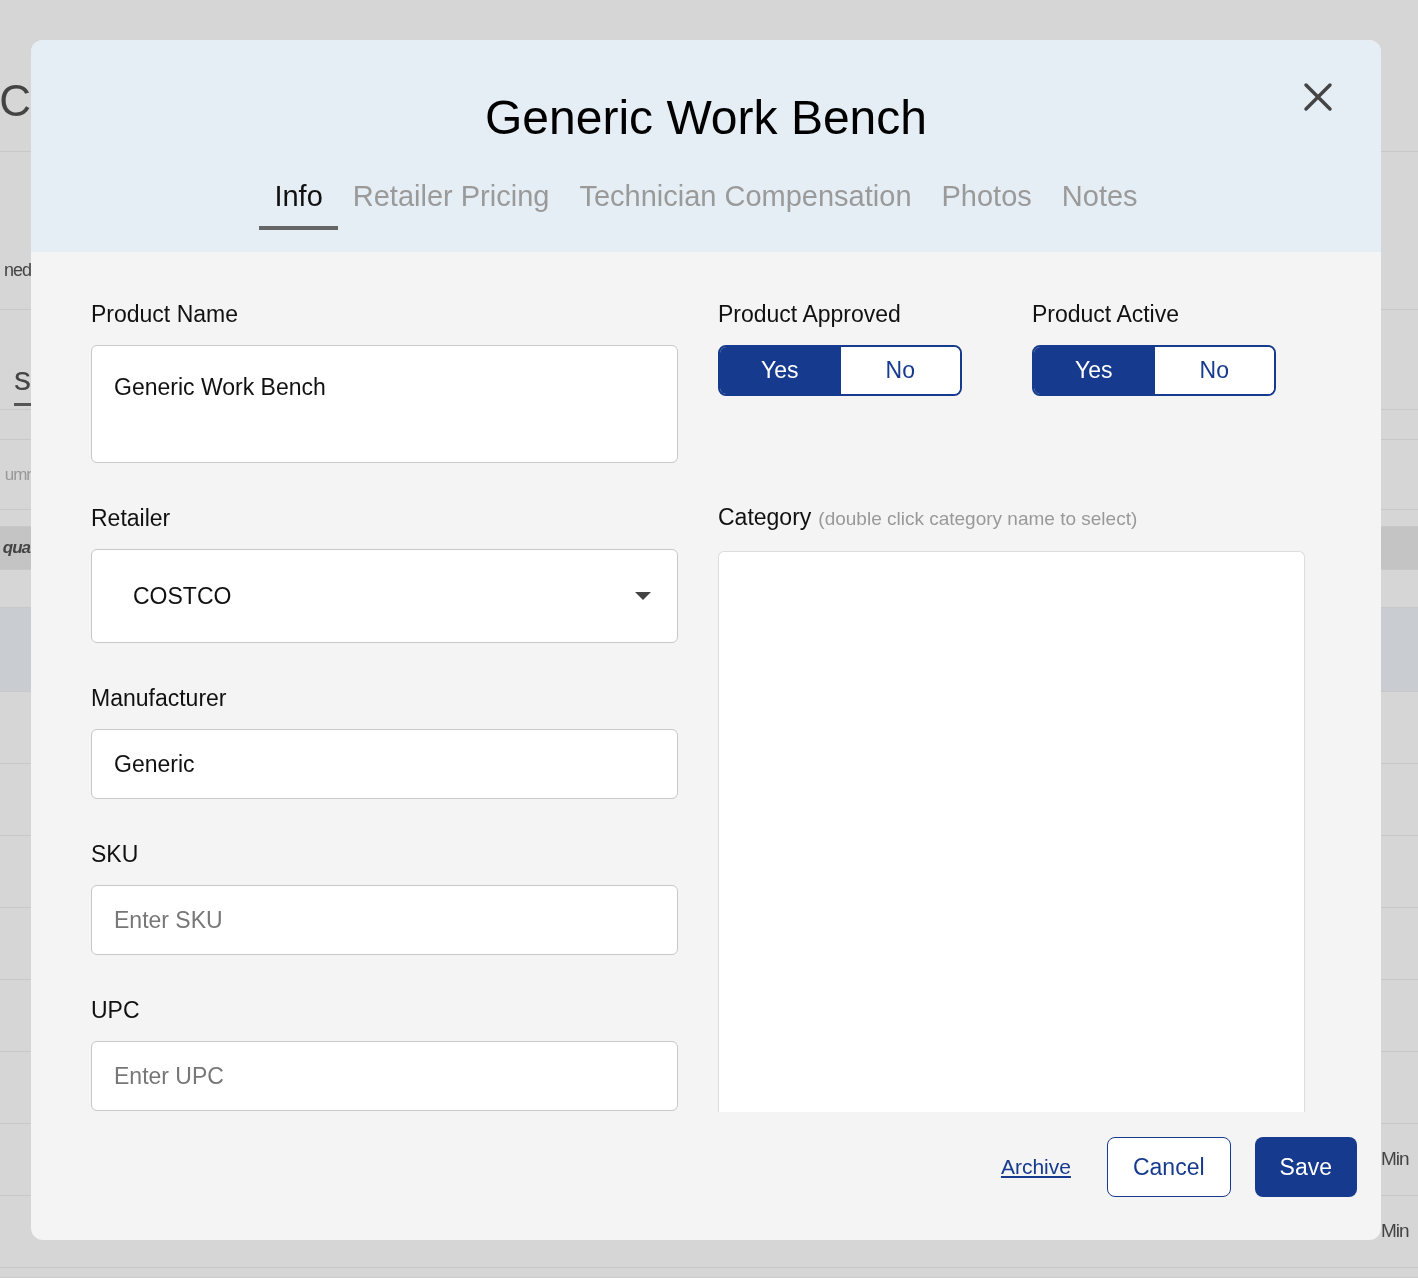  Describe the element at coordinates (17, 474) in the screenshot. I see `background-text: umr` at that location.